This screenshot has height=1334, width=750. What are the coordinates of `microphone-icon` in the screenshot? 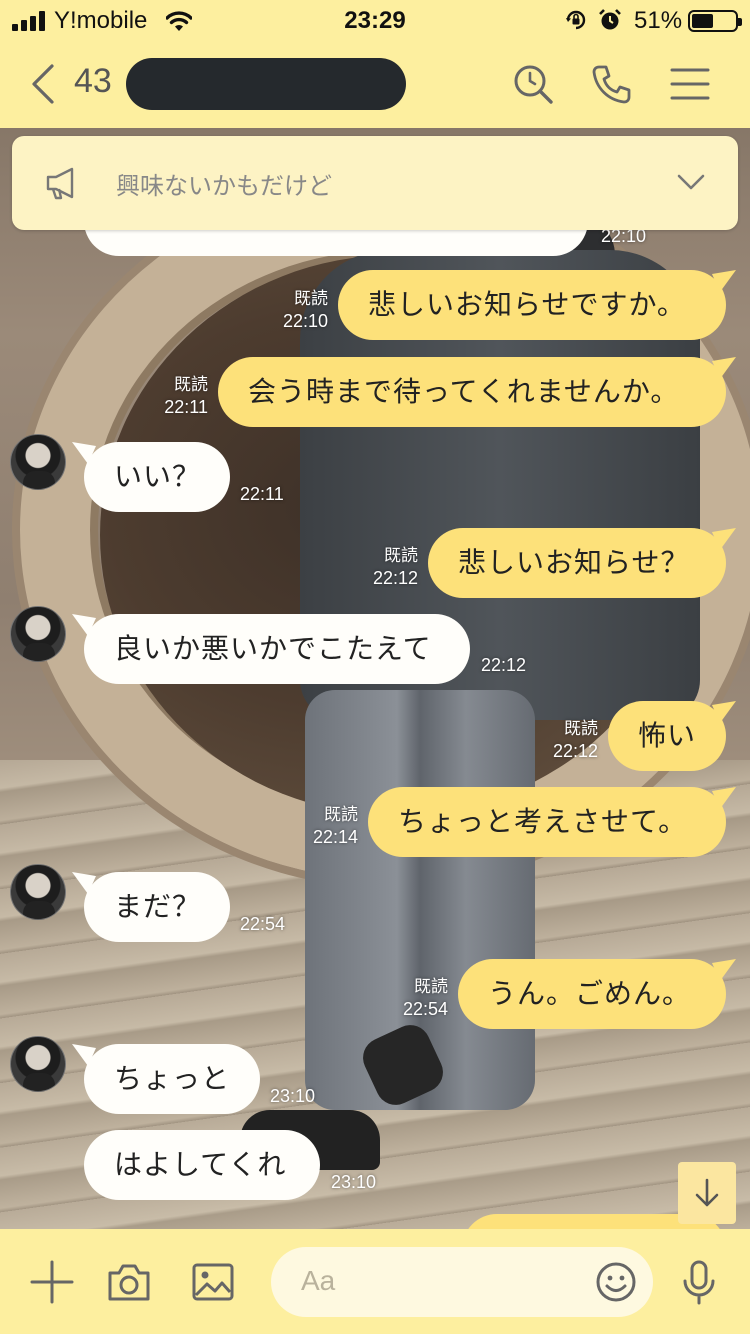 It's located at (699, 1282).